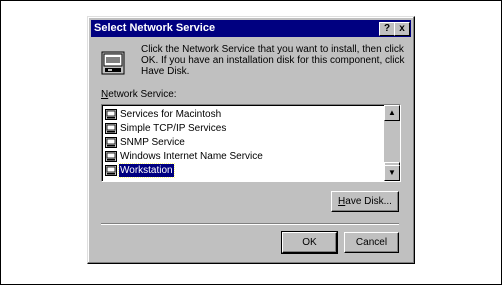  I want to click on scroll-down-button: ▼, so click(392, 173).